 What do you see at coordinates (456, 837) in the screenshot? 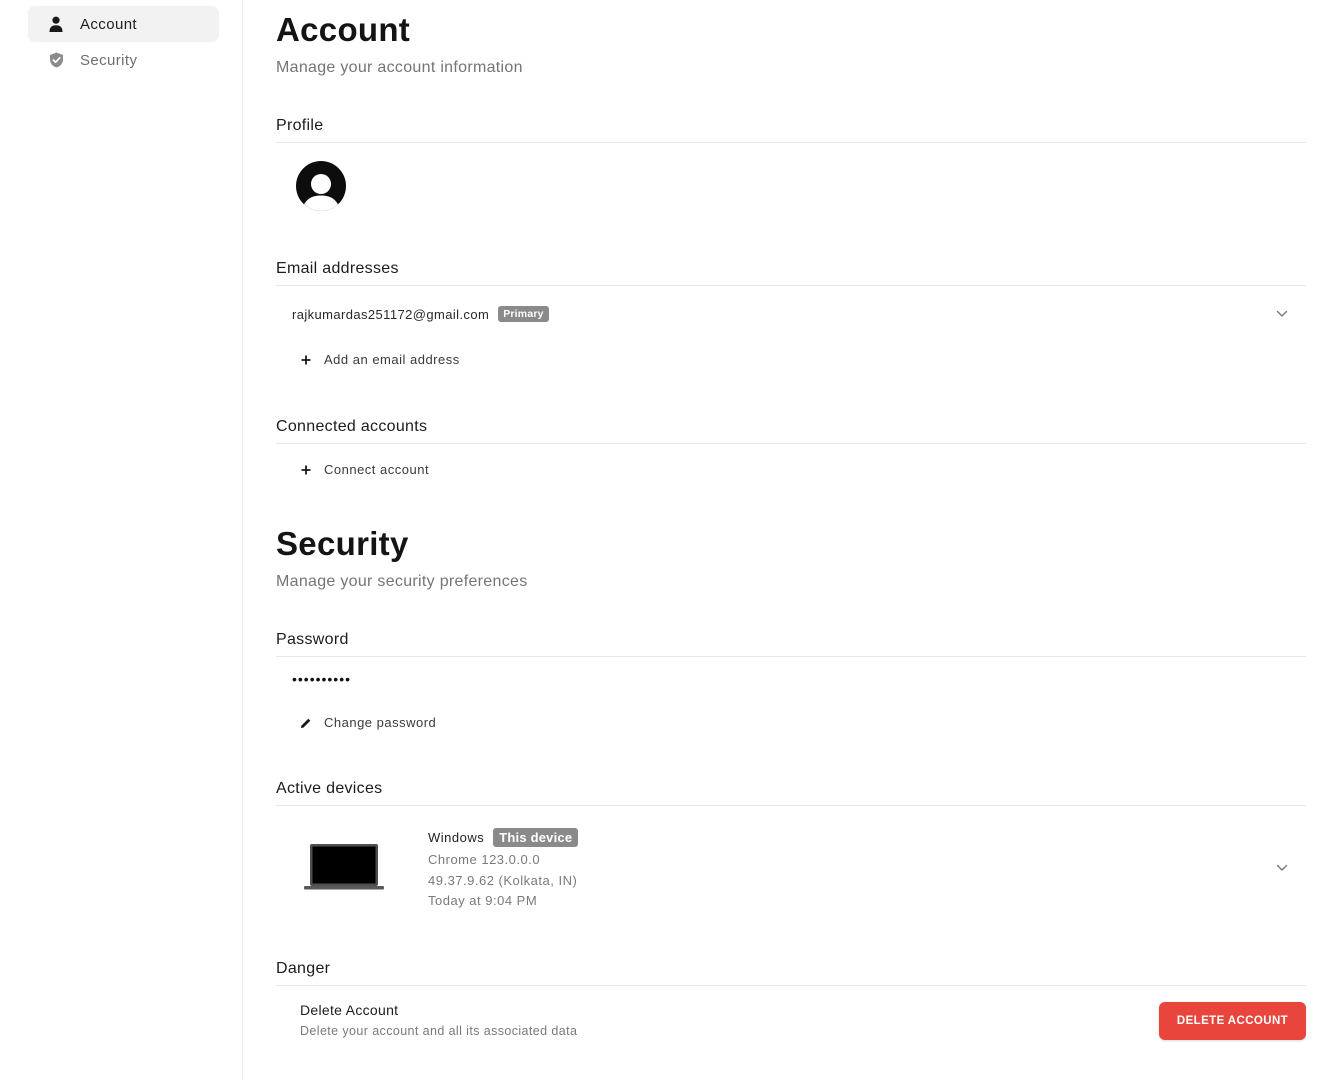
I see `device-os: Windows` at bounding box center [456, 837].